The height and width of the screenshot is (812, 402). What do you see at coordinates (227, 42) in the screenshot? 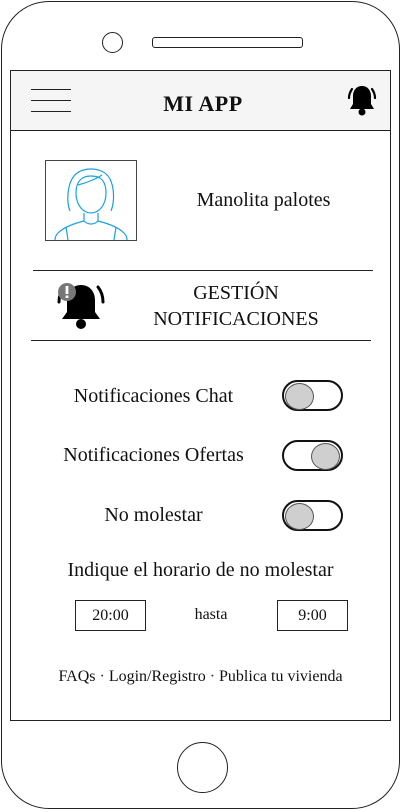
I see `speaker-grille` at bounding box center [227, 42].